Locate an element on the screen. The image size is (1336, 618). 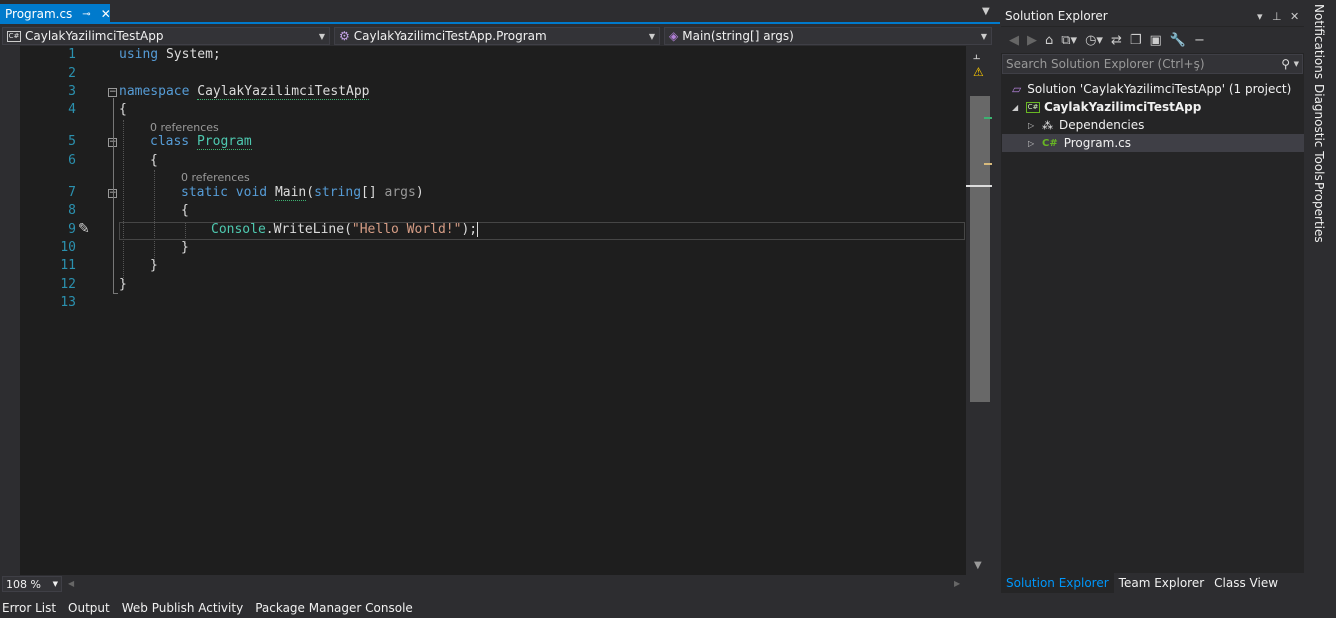
editor-left-margin is located at coordinates (10, 310).